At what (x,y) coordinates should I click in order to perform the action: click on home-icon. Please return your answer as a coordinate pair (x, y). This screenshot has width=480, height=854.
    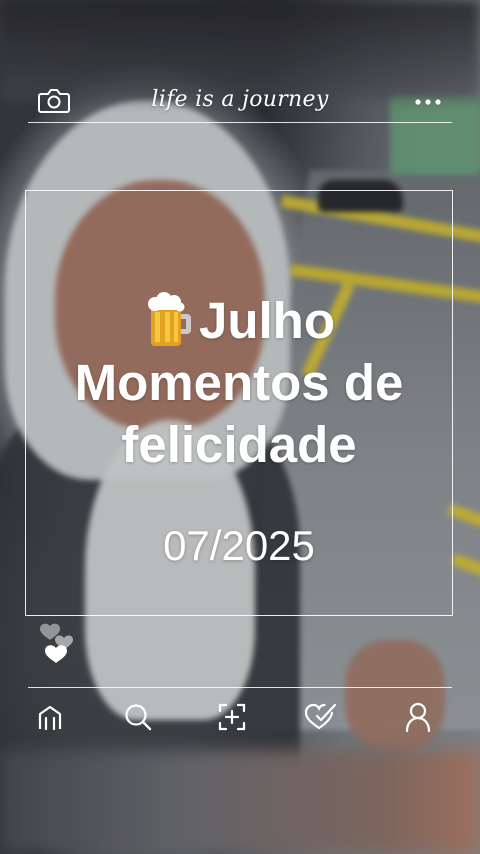
    Looking at the image, I should click on (50, 717).